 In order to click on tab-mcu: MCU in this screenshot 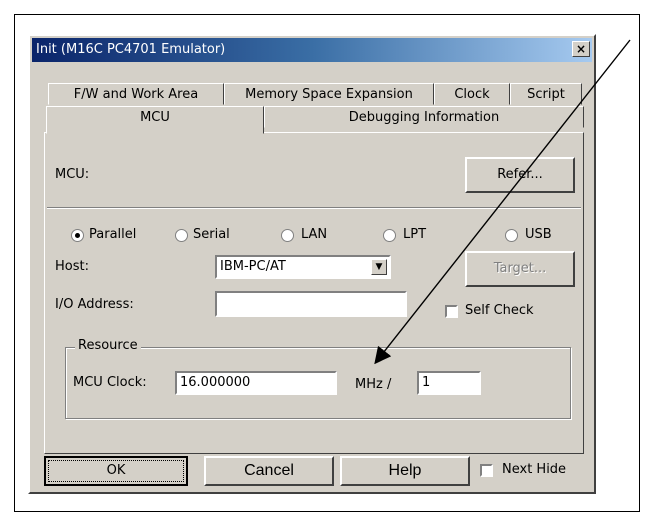, I will do `click(155, 120)`.